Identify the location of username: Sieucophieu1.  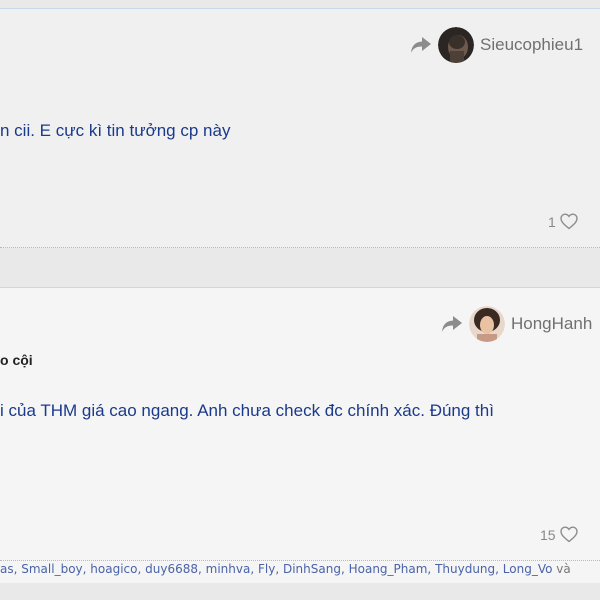
(531, 45).